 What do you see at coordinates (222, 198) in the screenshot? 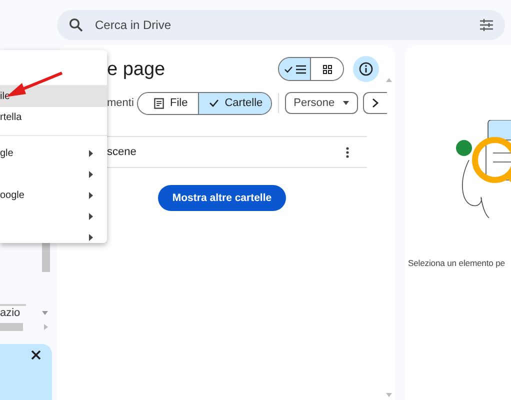
I see `show-more-button: Mostra altre cartelle` at bounding box center [222, 198].